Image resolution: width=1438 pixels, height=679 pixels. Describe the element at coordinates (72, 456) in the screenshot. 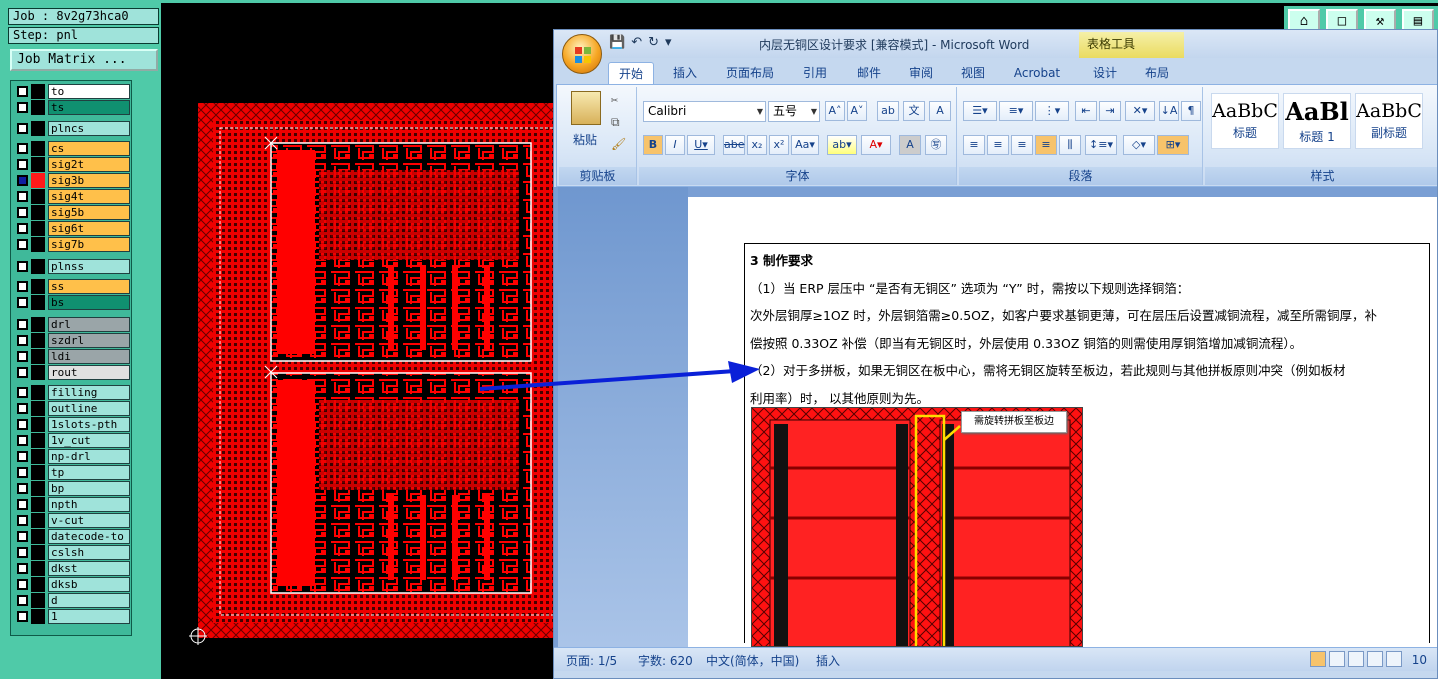

I see `layer-row-np-drl: np-drl` at that location.